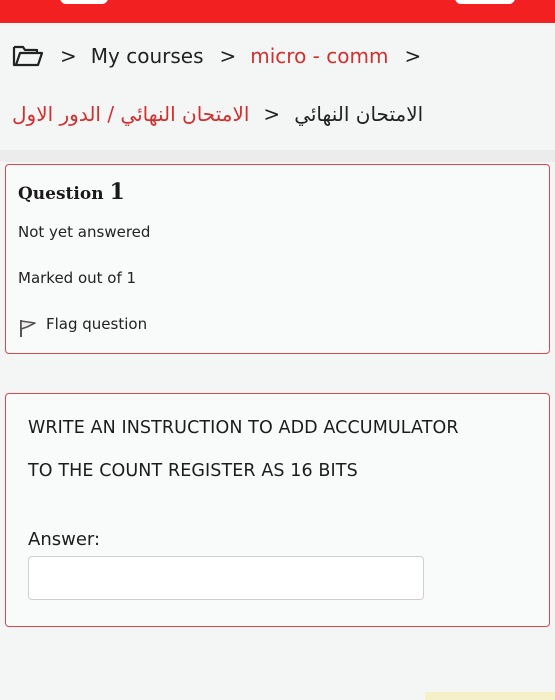  What do you see at coordinates (485, 2) in the screenshot?
I see `status-icons-clip` at bounding box center [485, 2].